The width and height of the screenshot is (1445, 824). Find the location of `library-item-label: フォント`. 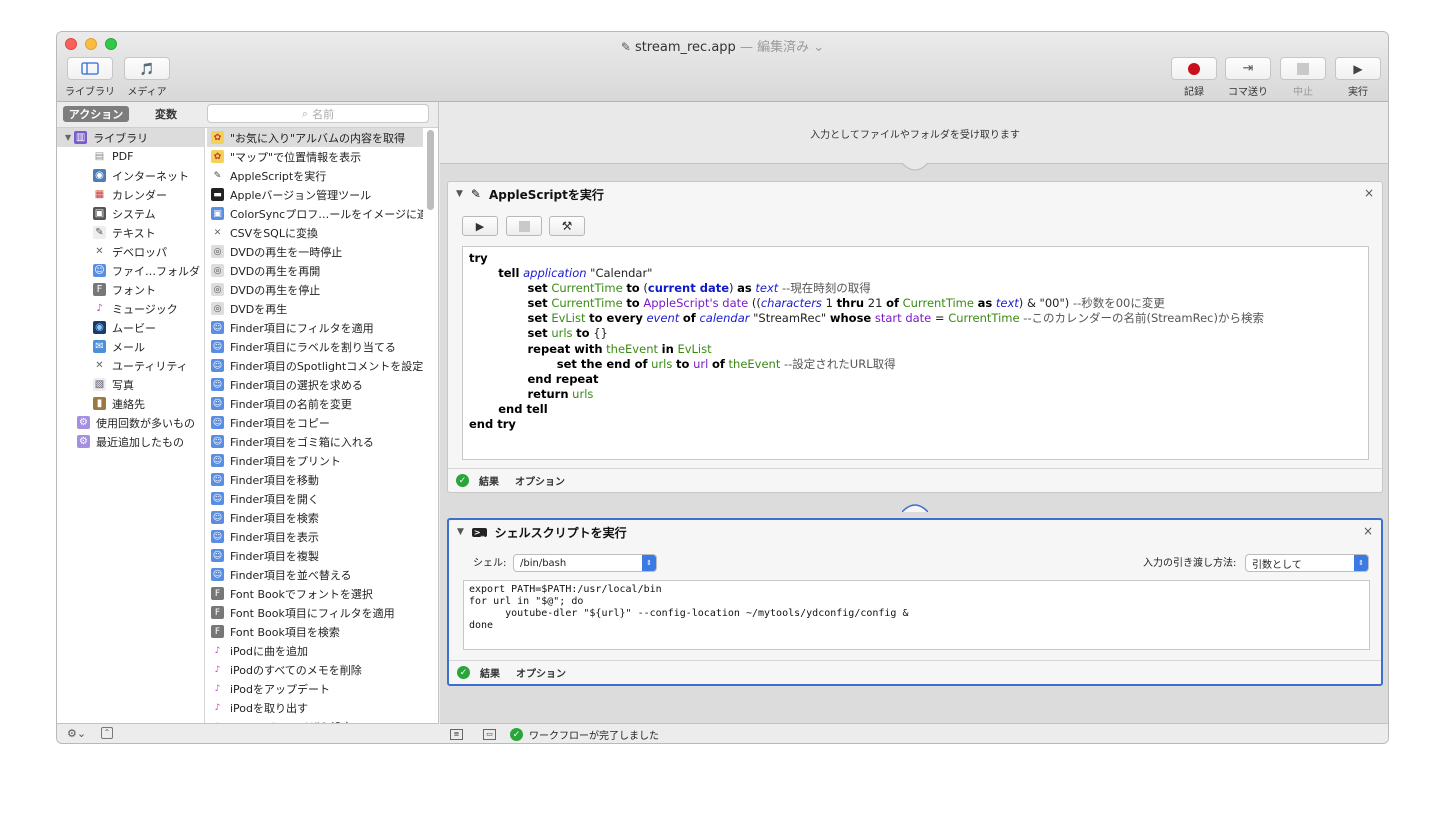

library-item-label: フォント is located at coordinates (134, 290).